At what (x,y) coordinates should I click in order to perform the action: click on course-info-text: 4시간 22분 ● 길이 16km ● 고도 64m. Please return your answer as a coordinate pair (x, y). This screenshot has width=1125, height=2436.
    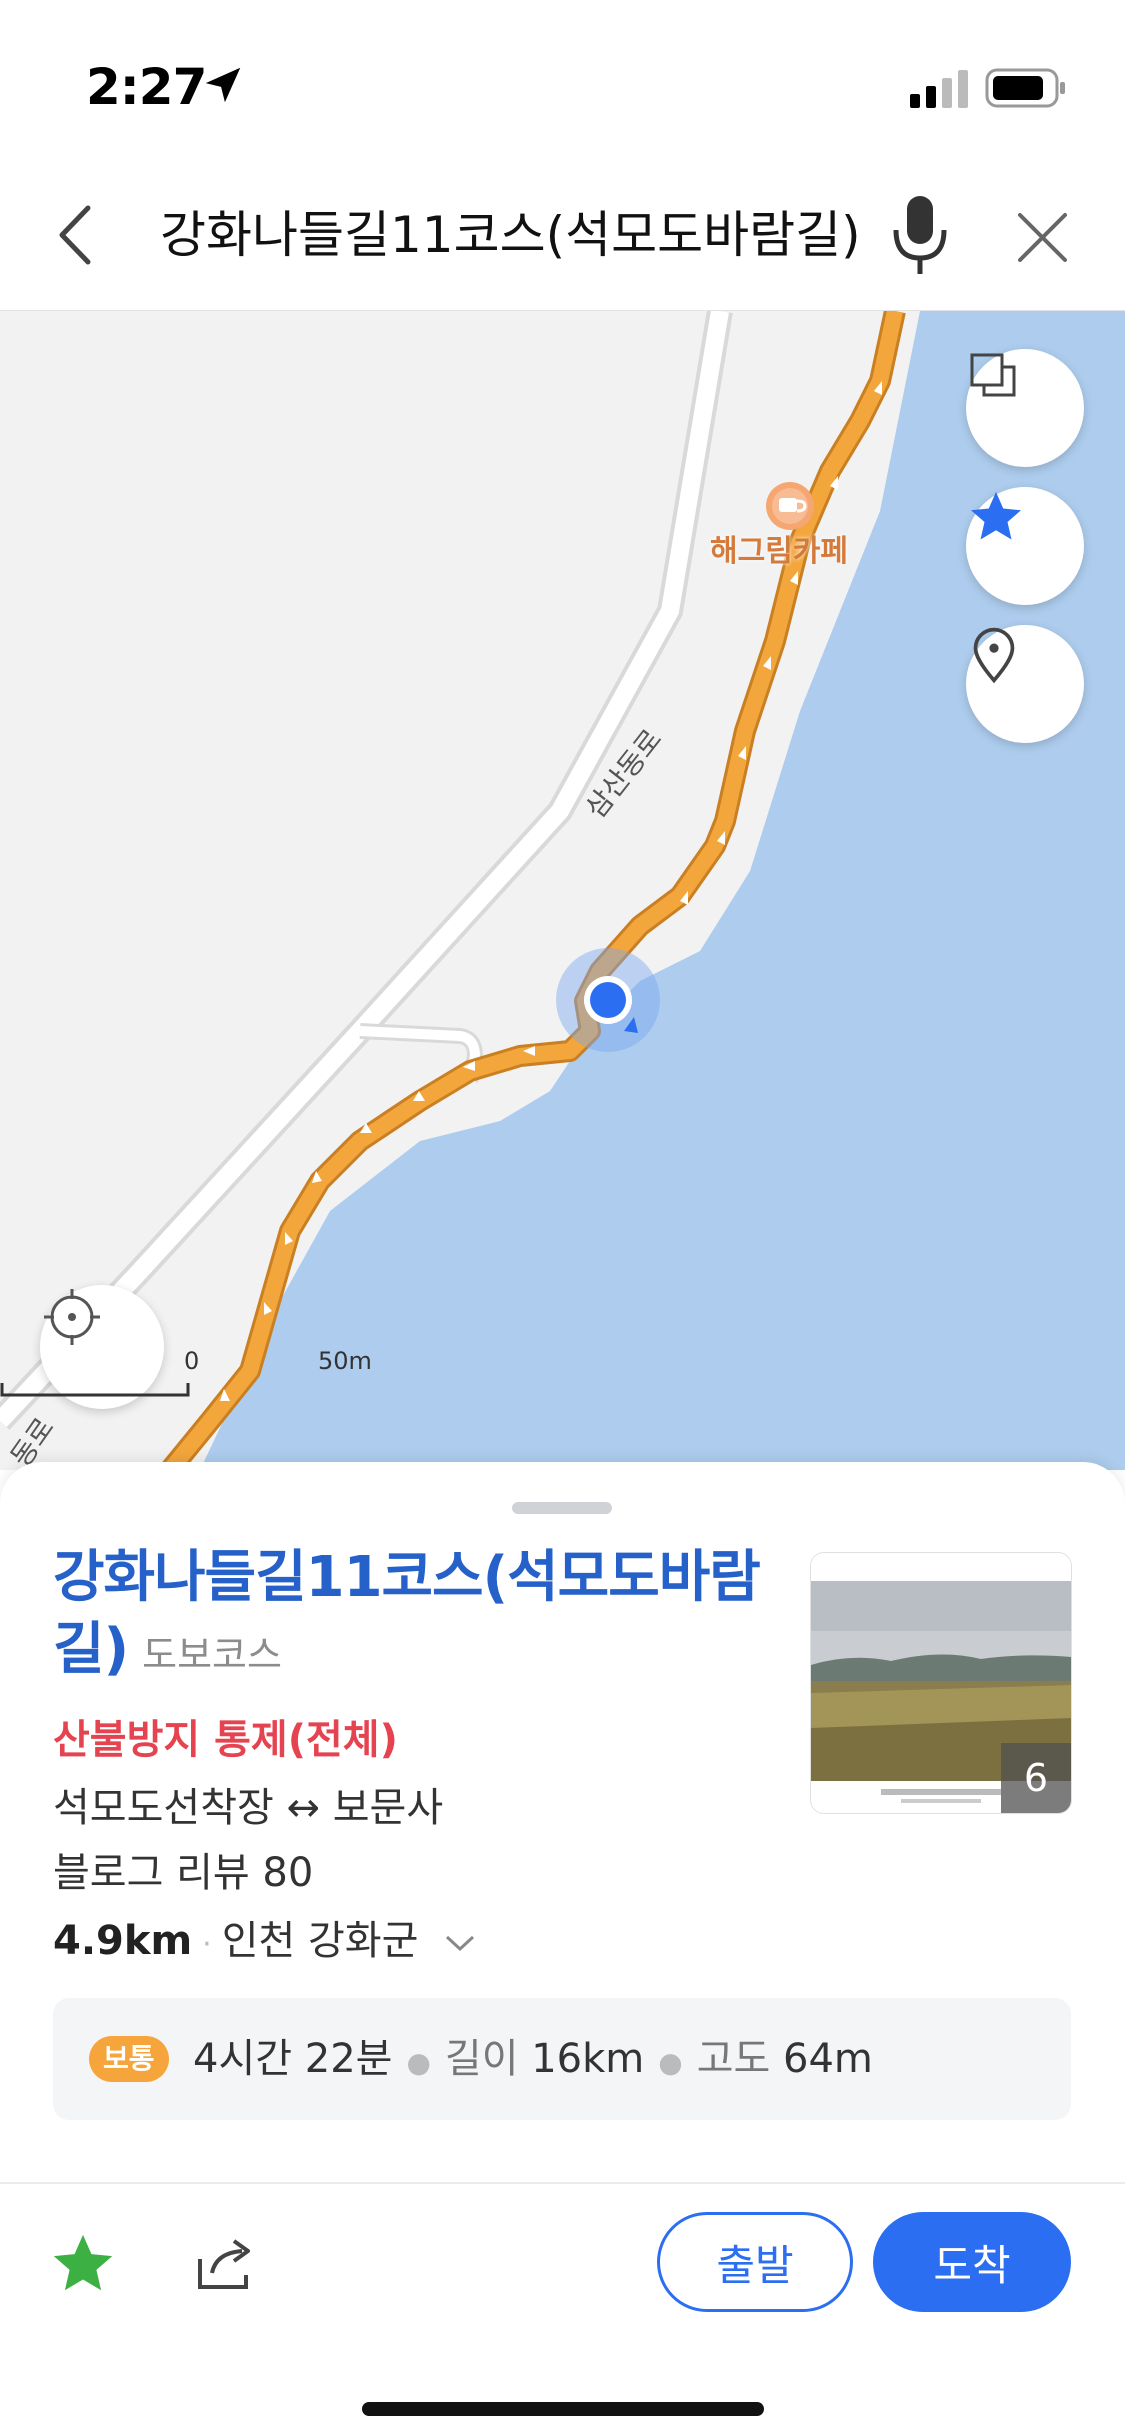
    Looking at the image, I should click on (533, 2059).